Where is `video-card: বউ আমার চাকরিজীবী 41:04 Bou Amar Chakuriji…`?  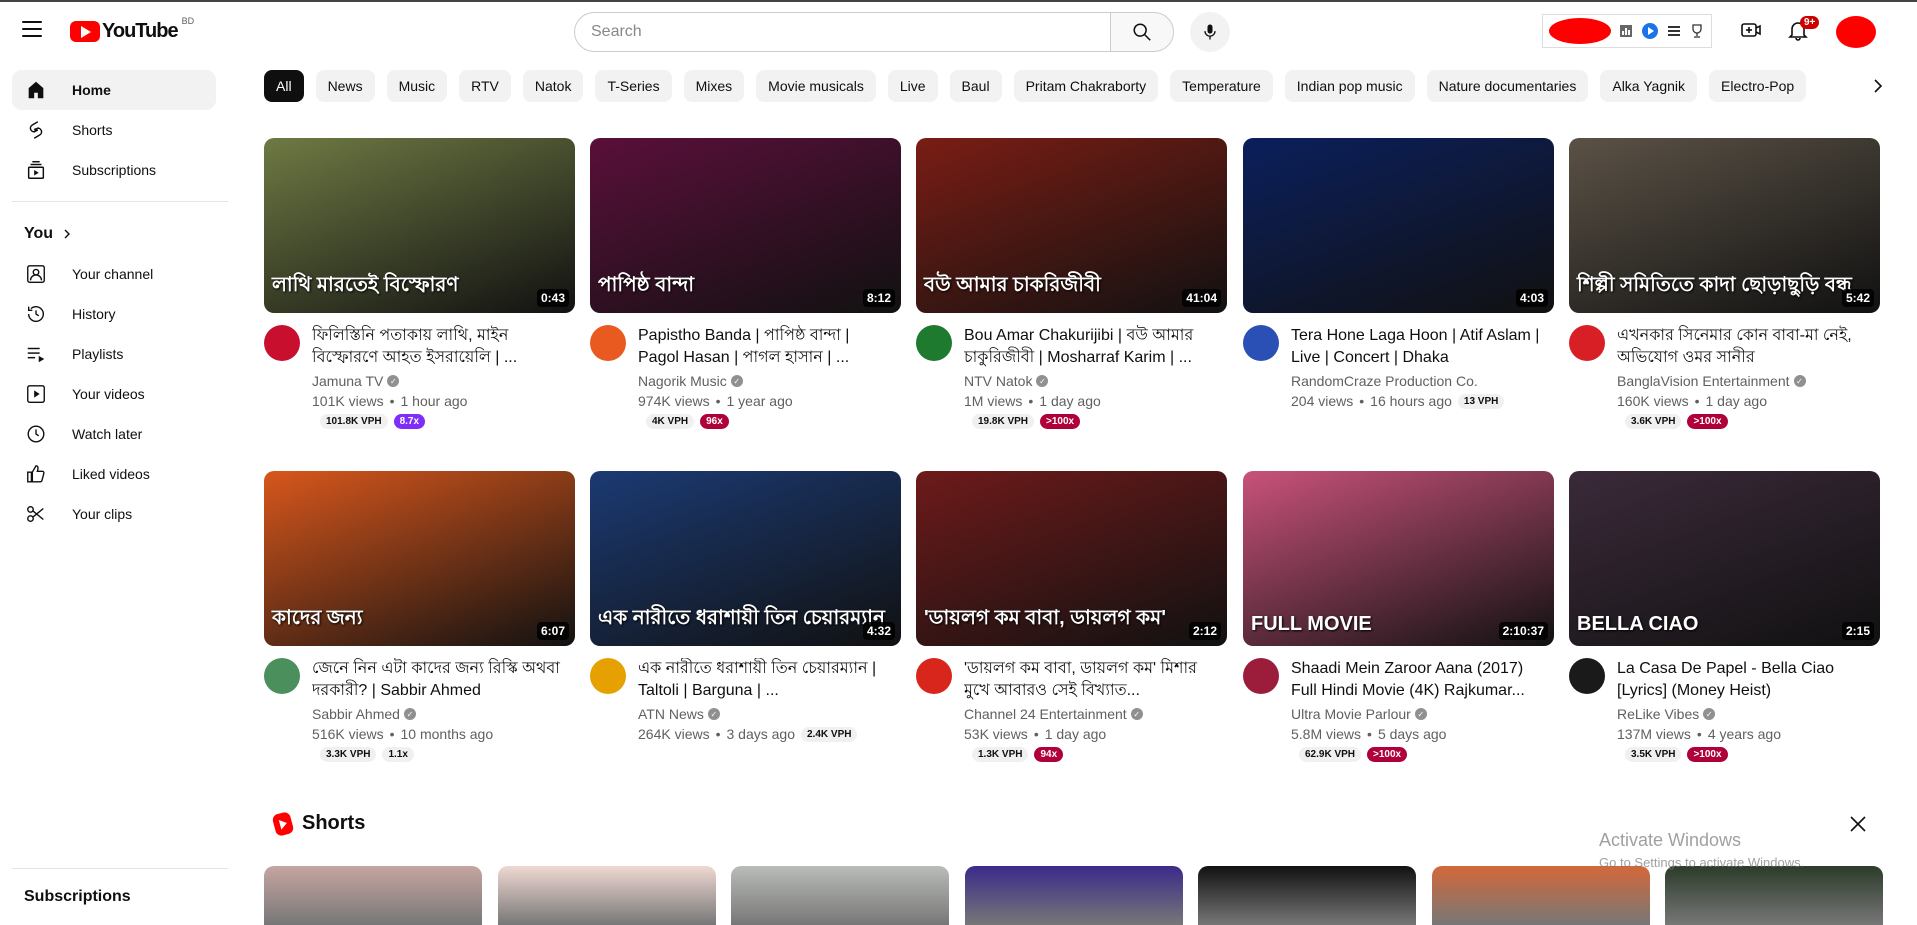
video-card: বউ আমার চাকরিজীবী 41:04 Bou Amar Chakuriji… is located at coordinates (1071, 286).